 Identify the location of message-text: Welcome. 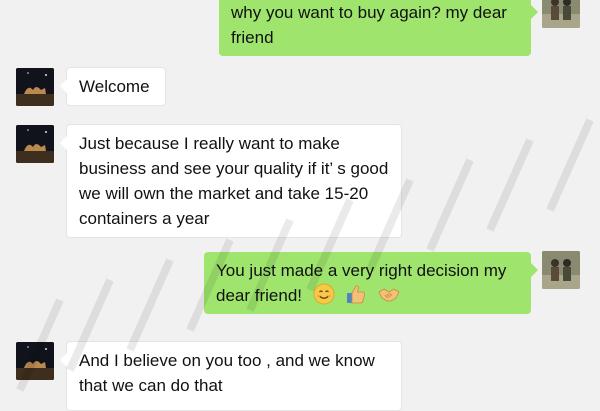
(114, 86).